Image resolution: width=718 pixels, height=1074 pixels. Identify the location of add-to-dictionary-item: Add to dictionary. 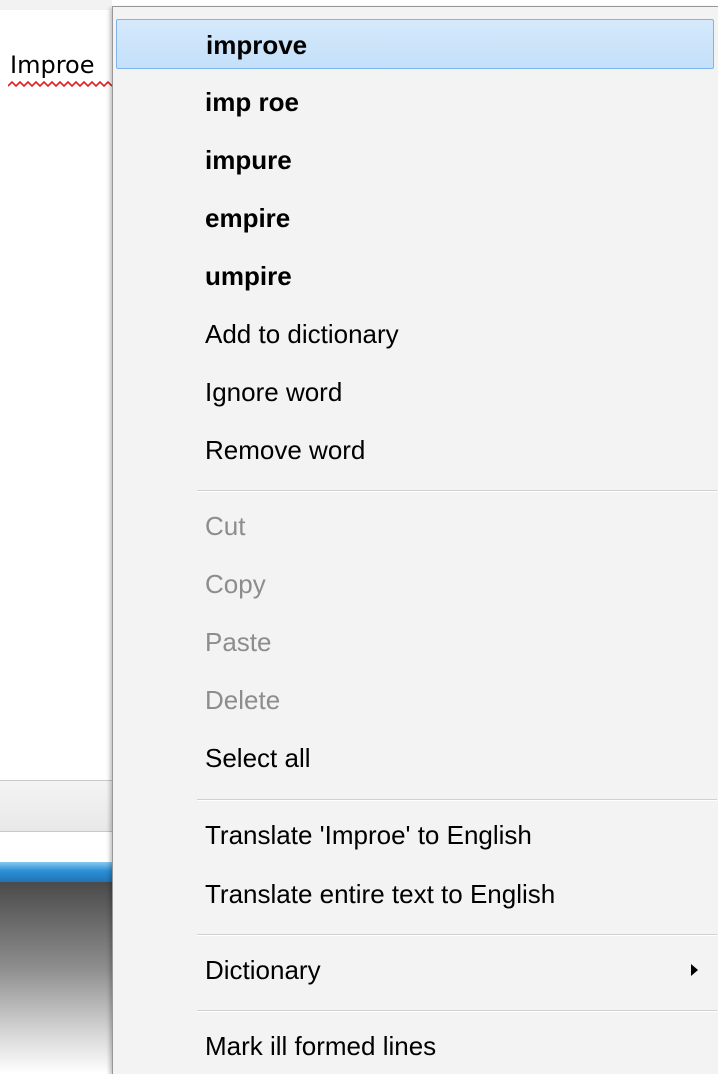
(415, 334).